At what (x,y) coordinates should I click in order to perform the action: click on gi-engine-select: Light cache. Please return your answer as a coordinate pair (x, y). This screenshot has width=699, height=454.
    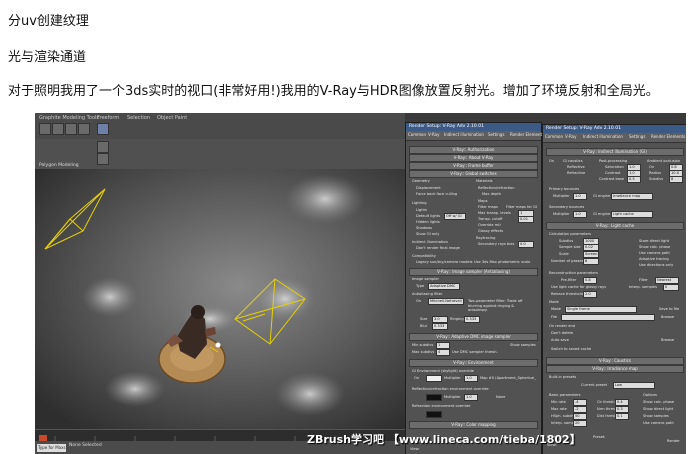
    Looking at the image, I should click on (632, 214).